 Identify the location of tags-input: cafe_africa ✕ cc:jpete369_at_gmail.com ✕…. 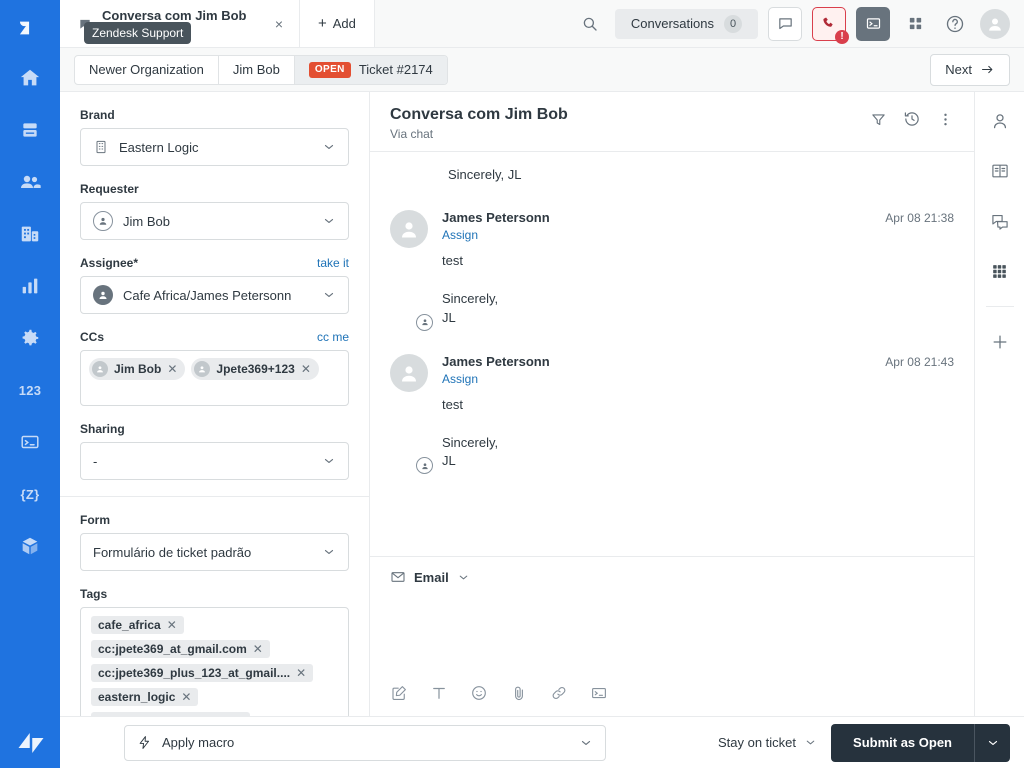
(214, 661).